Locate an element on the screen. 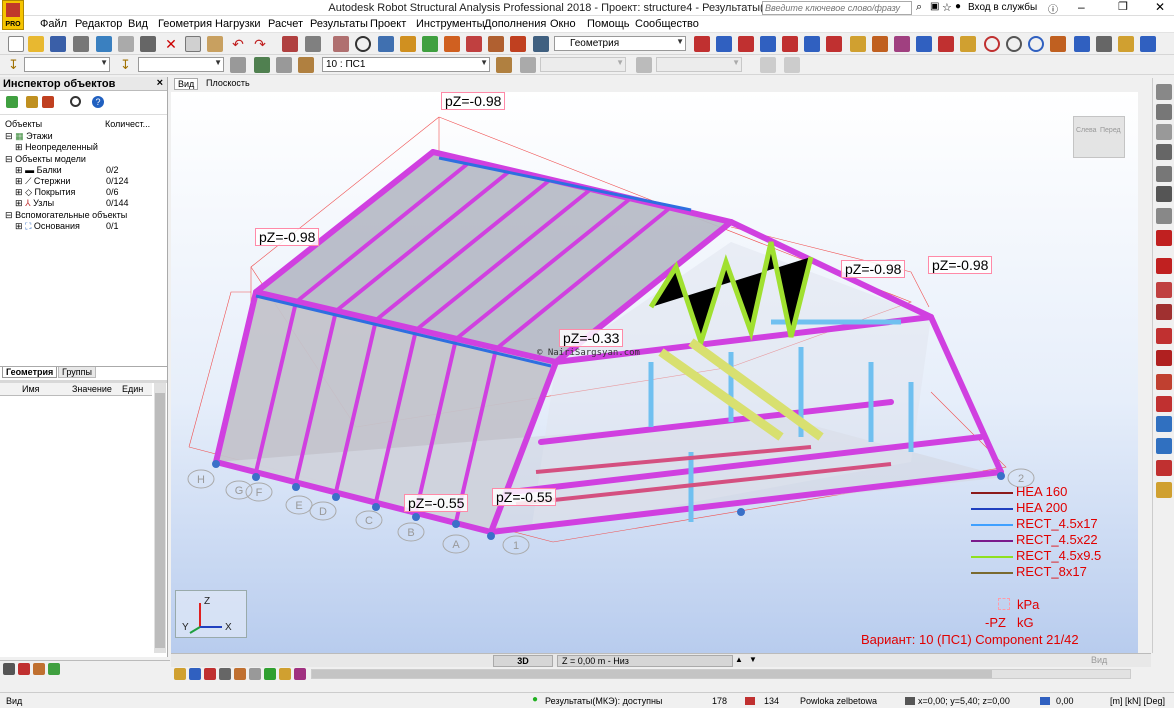 This screenshot has width=1174, height=708. menu-community: Сообщество is located at coordinates (667, 24).